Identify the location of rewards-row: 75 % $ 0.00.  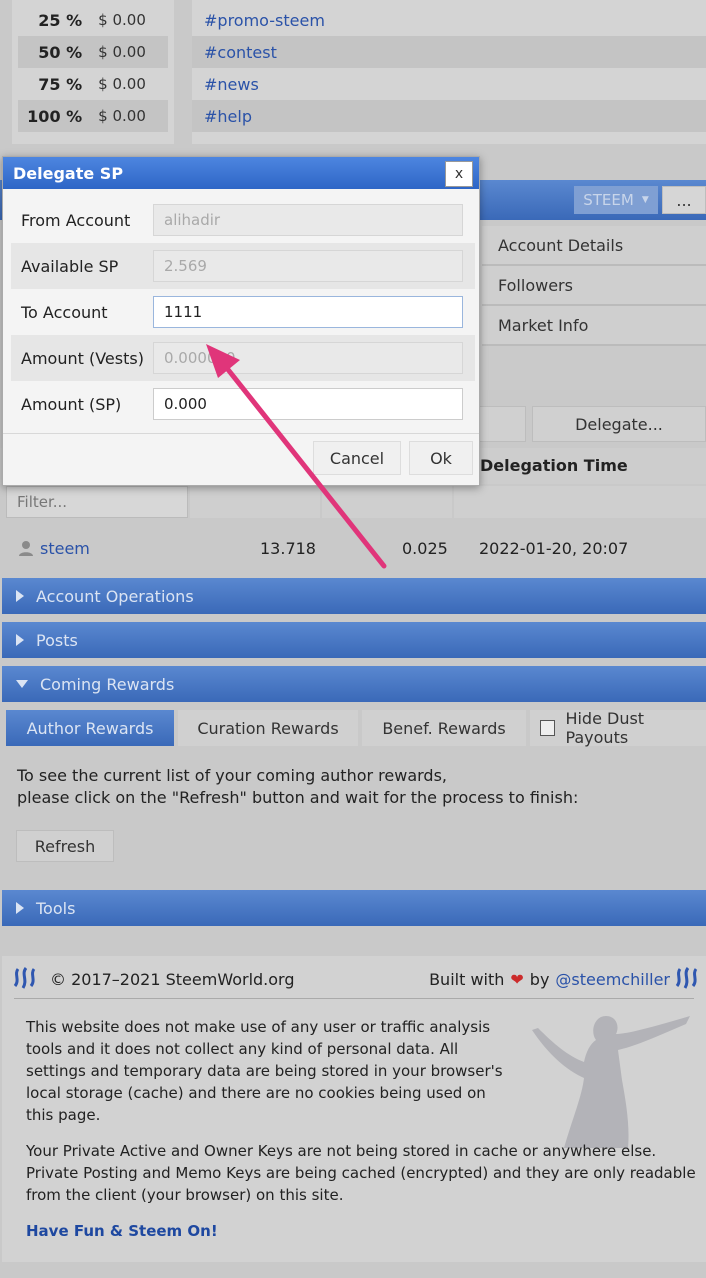
(93, 84).